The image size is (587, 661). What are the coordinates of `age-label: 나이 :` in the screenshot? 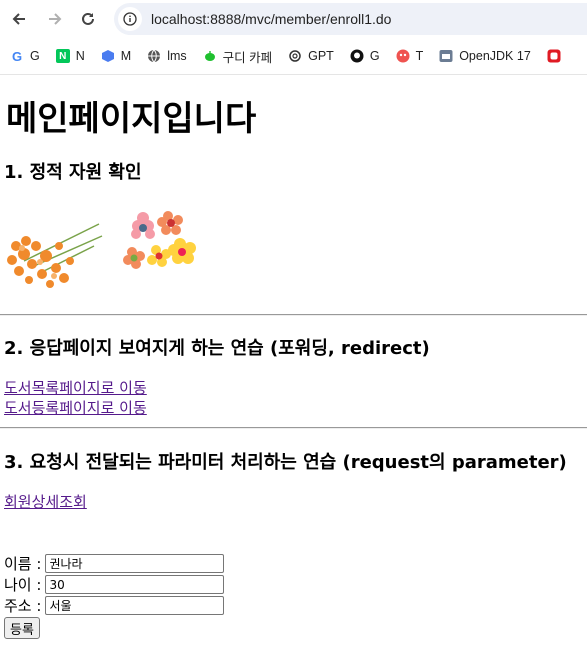 It's located at (23, 585).